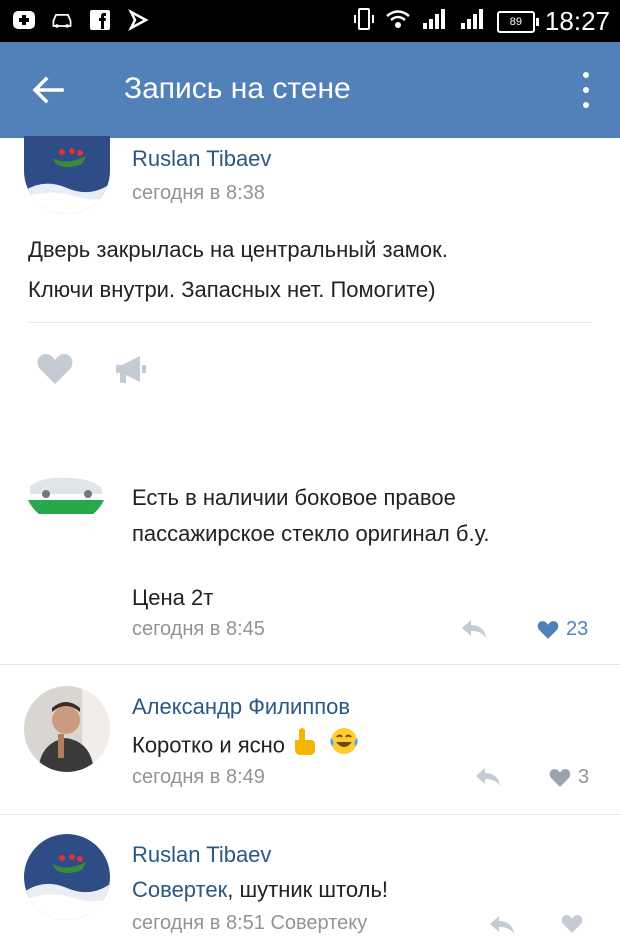  Describe the element at coordinates (232, 289) in the screenshot. I see `post-text-line-2: Ключи внутри. Запасных нет. Помогите)` at that location.